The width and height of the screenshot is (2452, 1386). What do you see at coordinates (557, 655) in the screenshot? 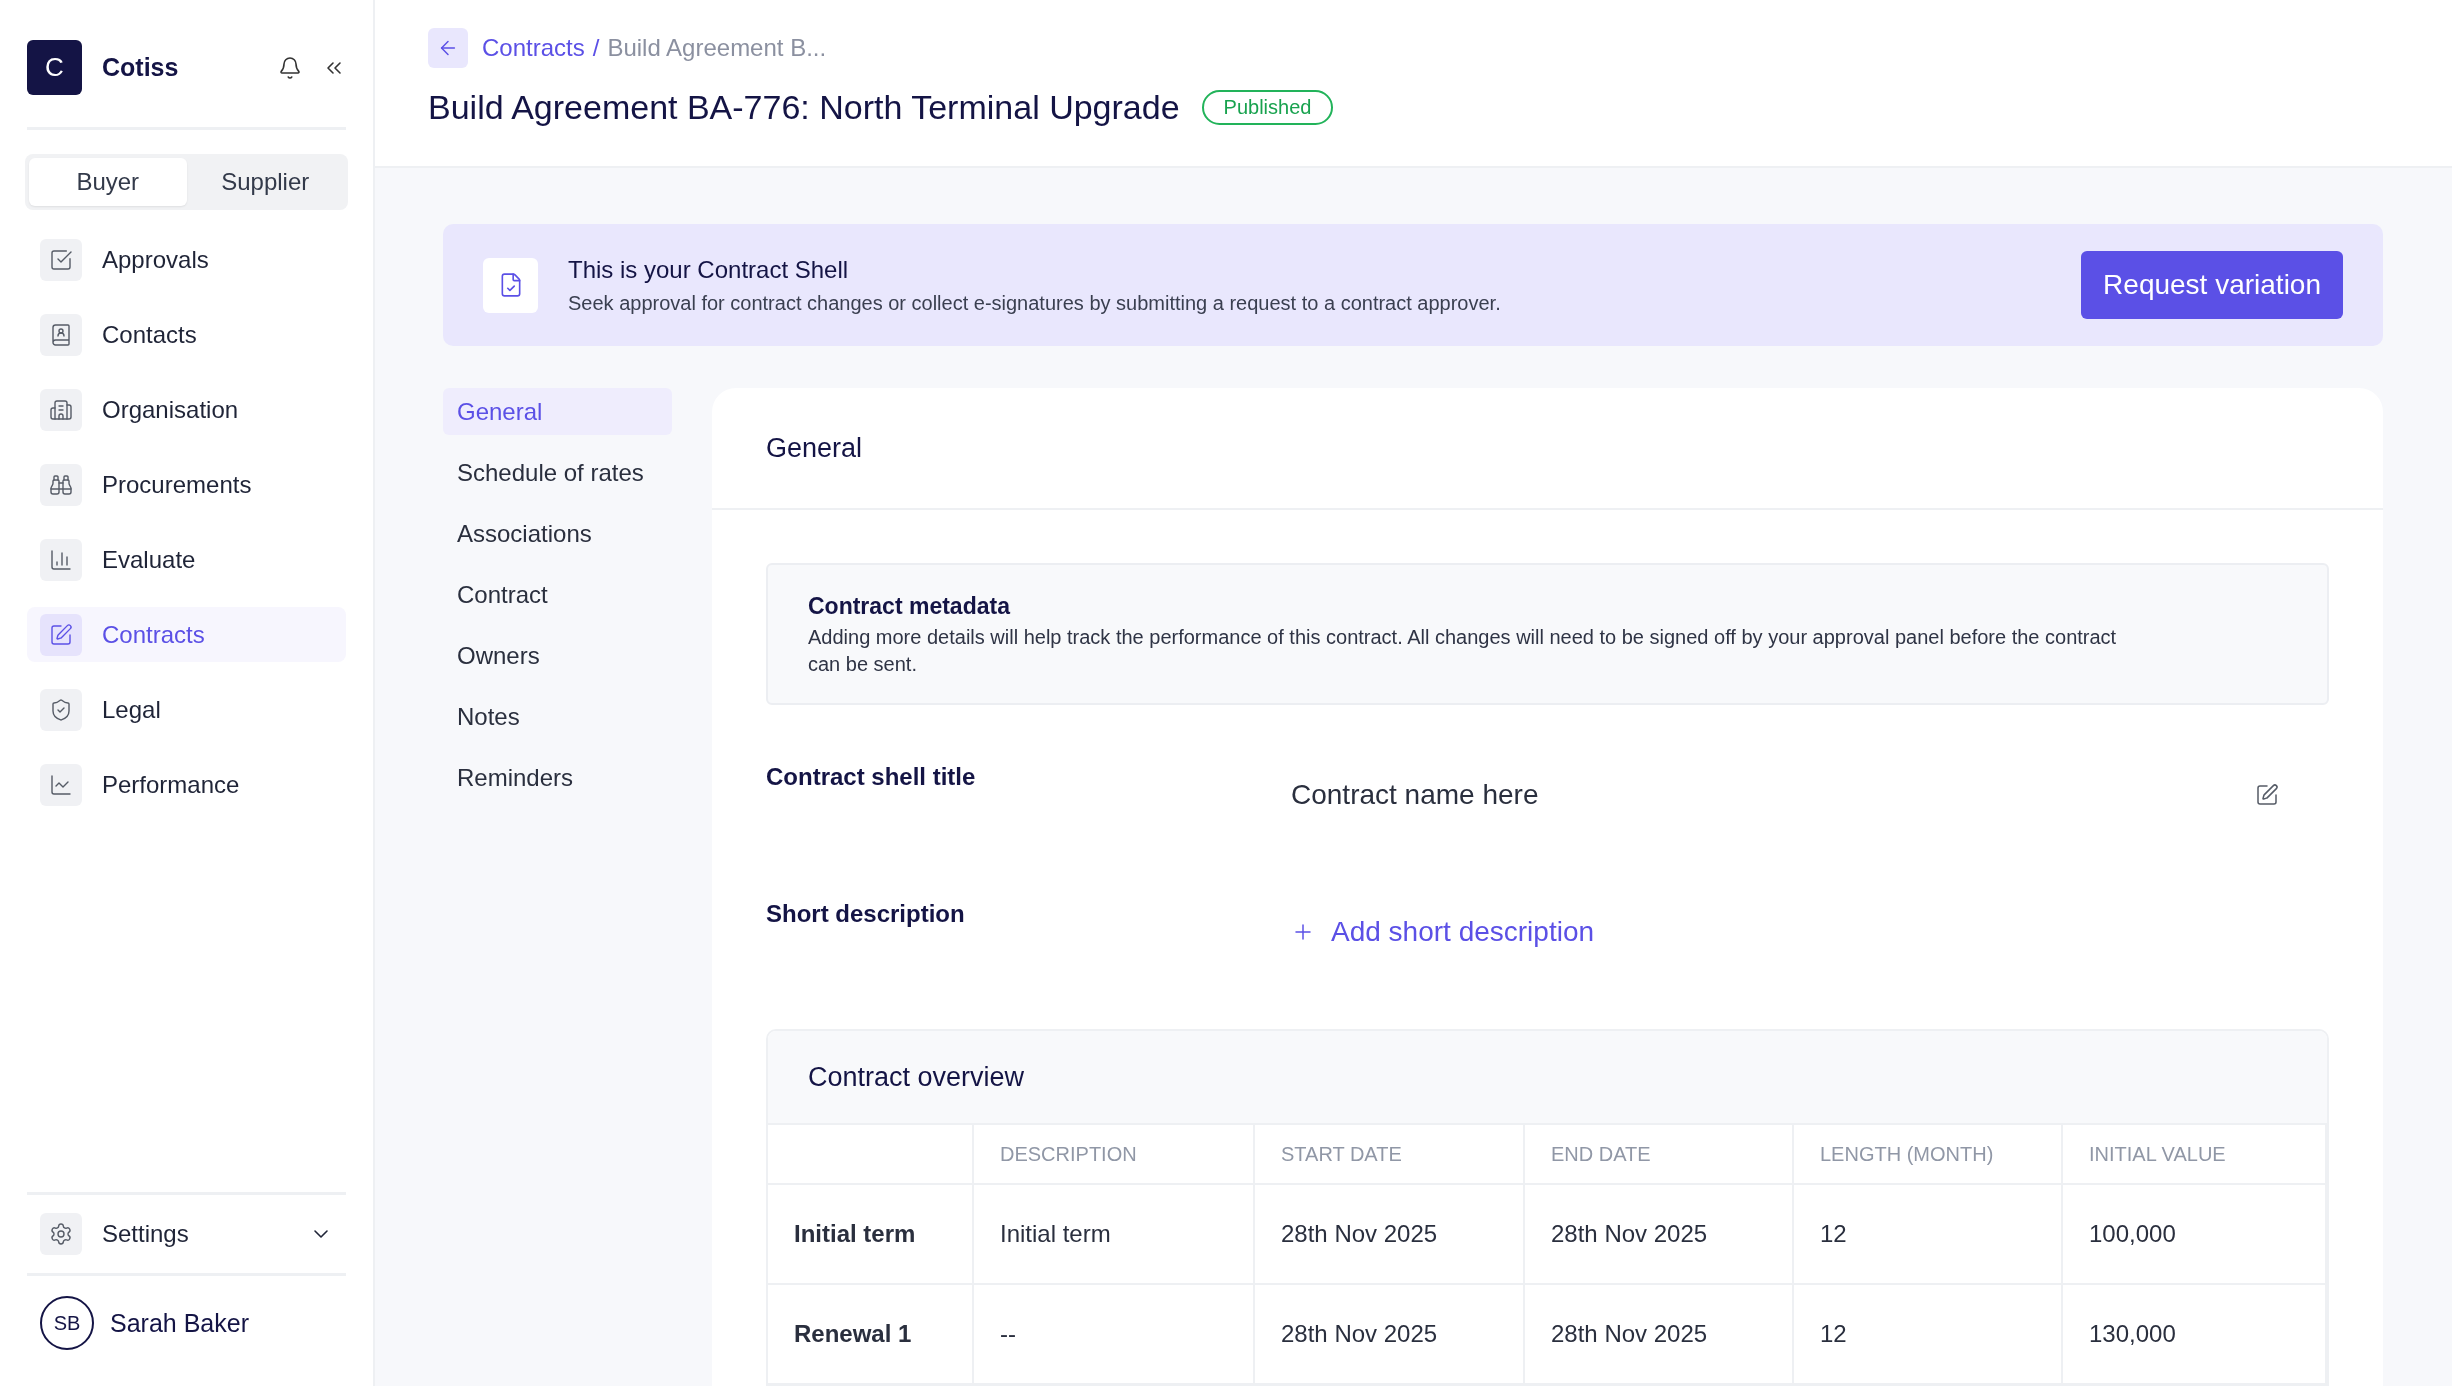
I see `section-nav-item: Owners` at bounding box center [557, 655].